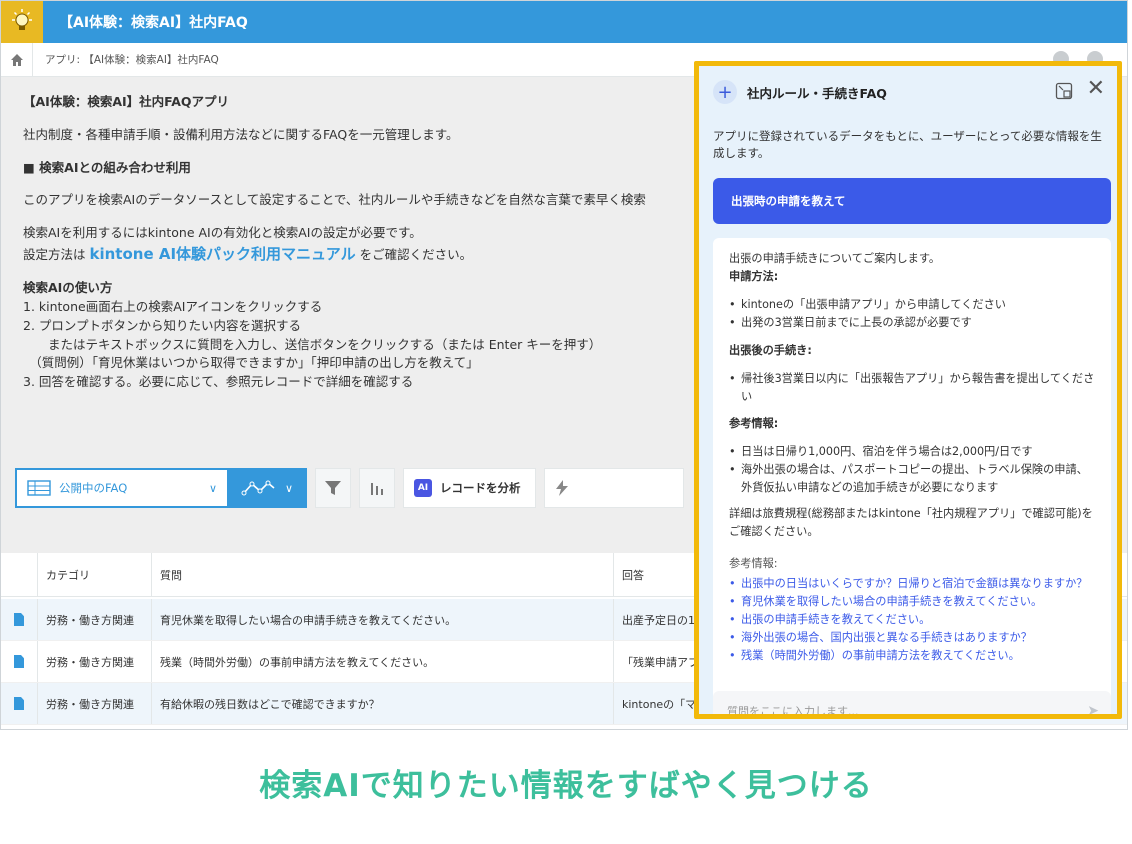  What do you see at coordinates (1096, 89) in the screenshot?
I see `close-icon: ✕` at bounding box center [1096, 89].